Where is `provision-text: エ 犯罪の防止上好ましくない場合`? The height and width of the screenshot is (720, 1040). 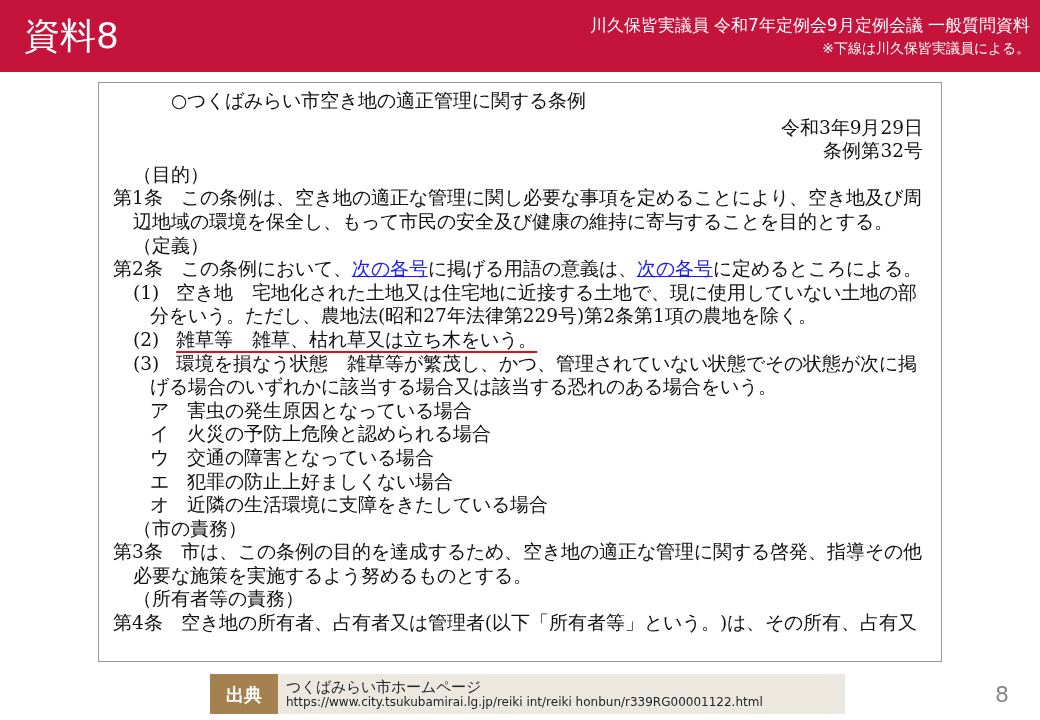
provision-text: エ 犯罪の防止上好ましくない場合 is located at coordinates (301, 481).